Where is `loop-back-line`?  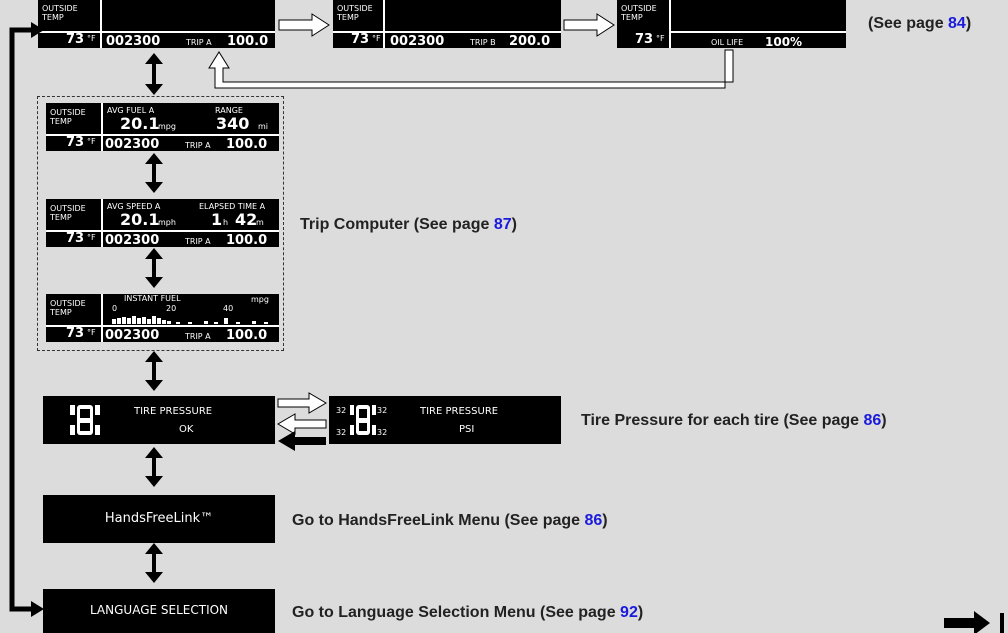 loop-back-line is located at coordinates (21, 319).